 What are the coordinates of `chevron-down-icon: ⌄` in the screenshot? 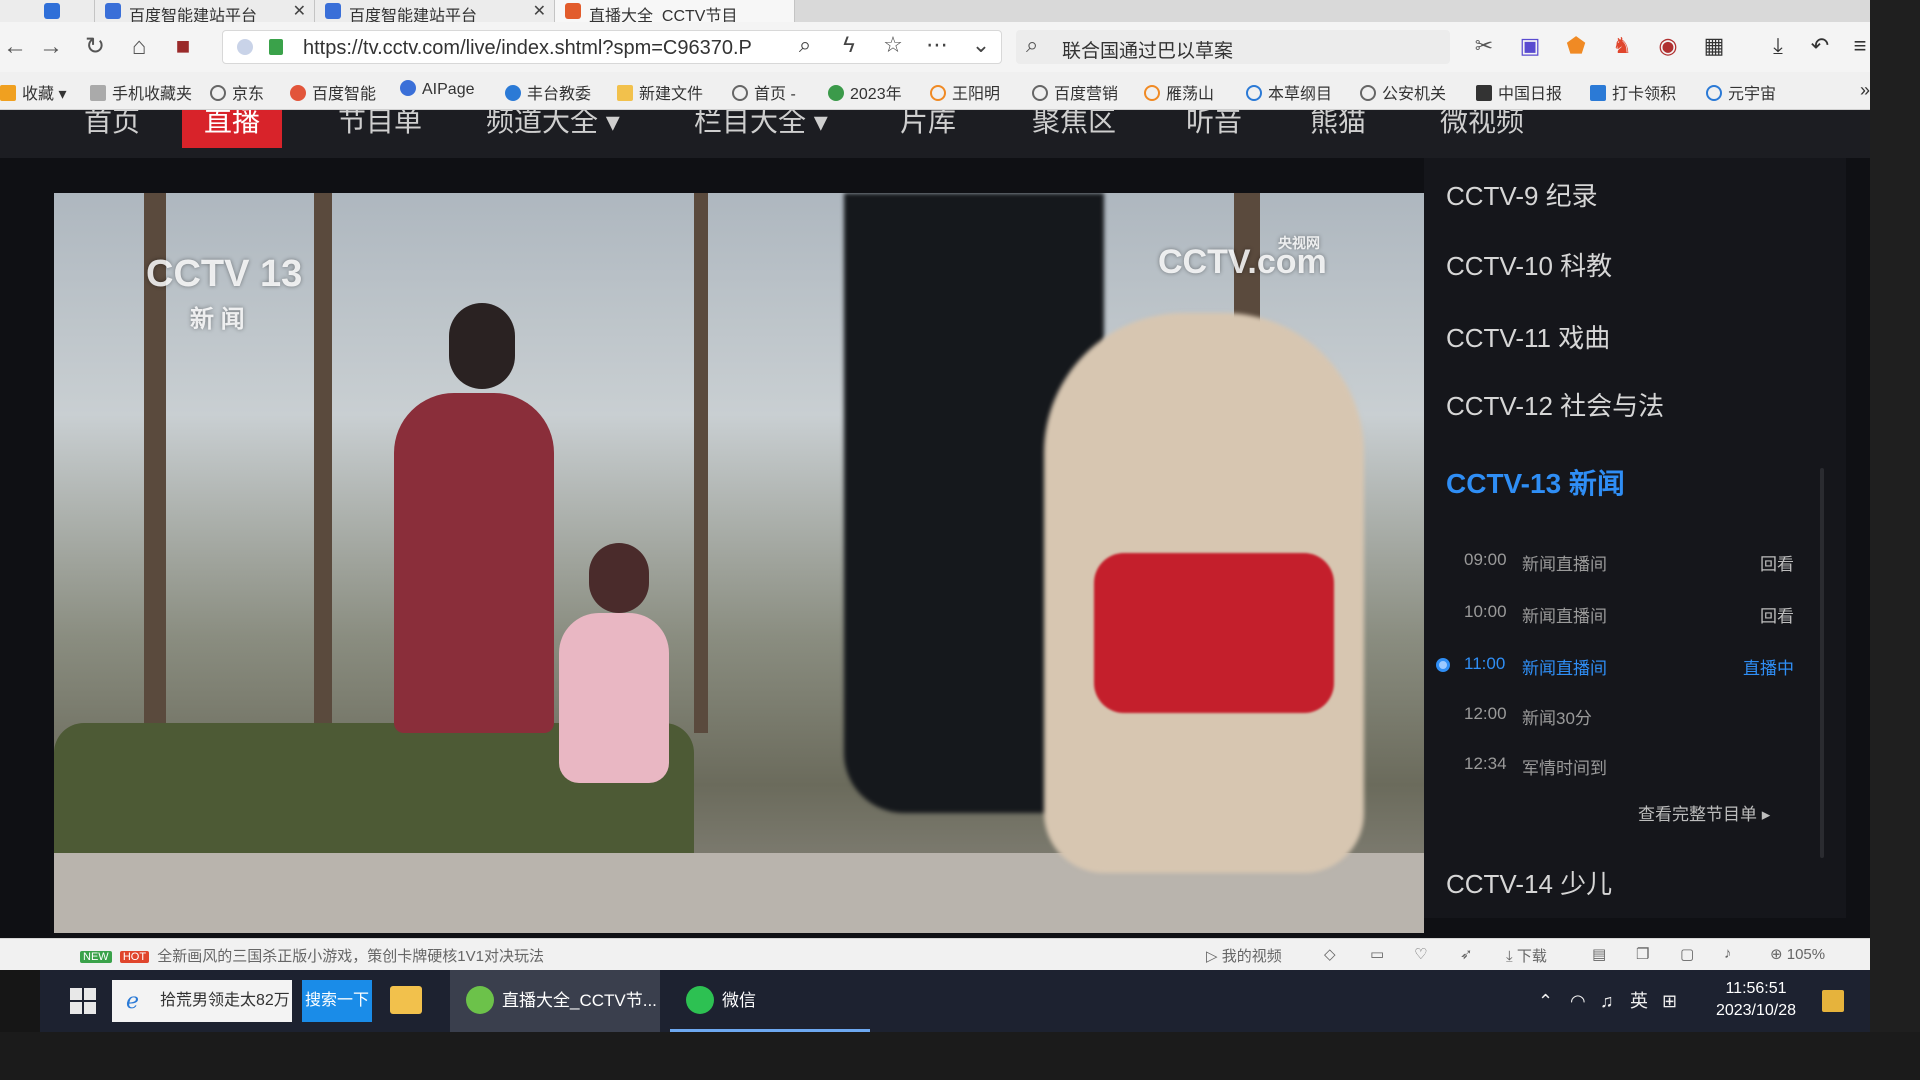 It's located at (981, 45).